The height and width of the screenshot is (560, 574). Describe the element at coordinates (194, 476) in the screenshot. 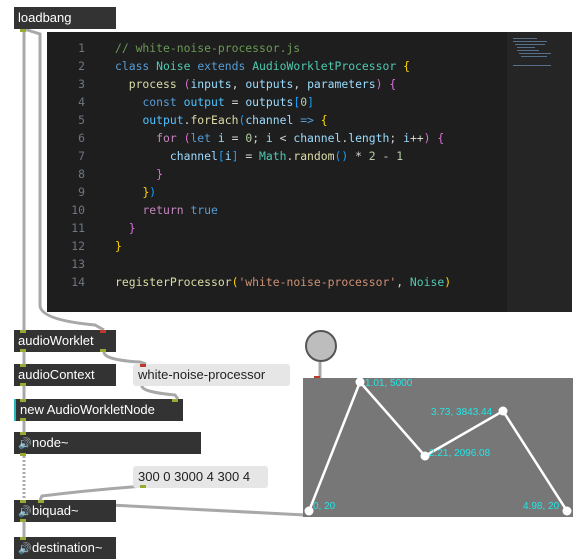

I see `envelope-list-text: 300 0 3000 4 300 4` at that location.